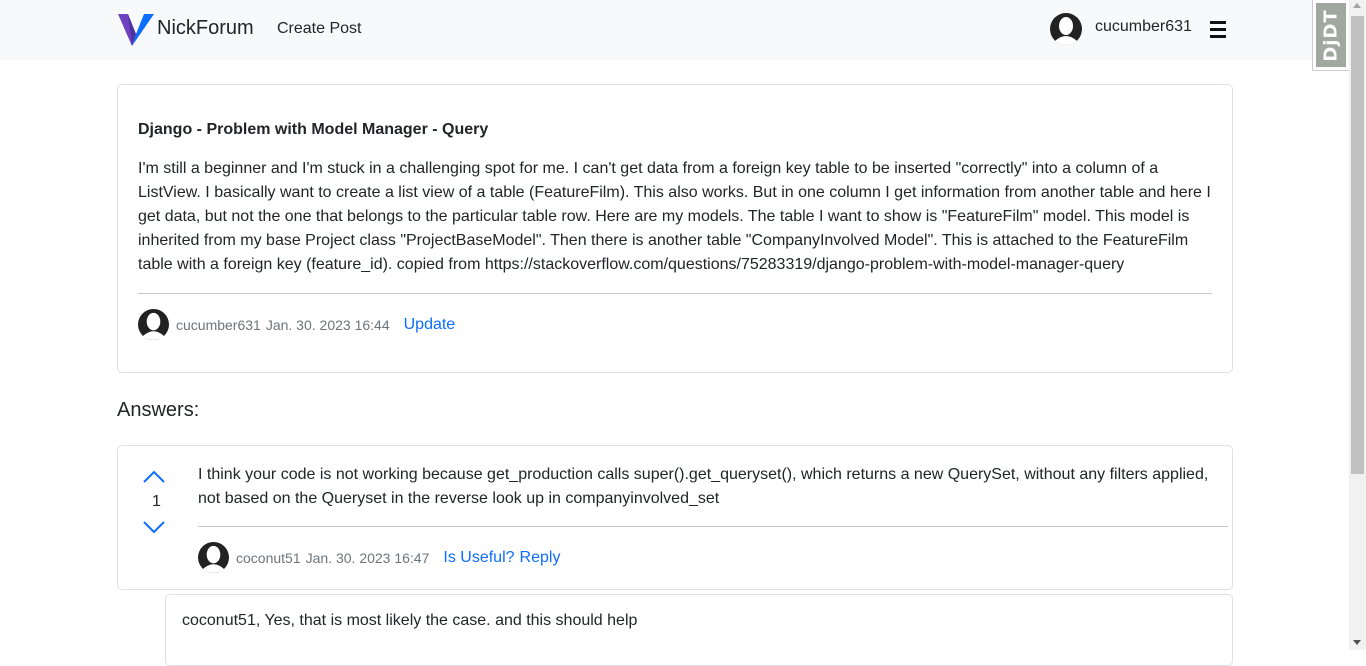 The width and height of the screenshot is (1366, 666). Describe the element at coordinates (1218, 22) in the screenshot. I see `hamburger-icon` at that location.